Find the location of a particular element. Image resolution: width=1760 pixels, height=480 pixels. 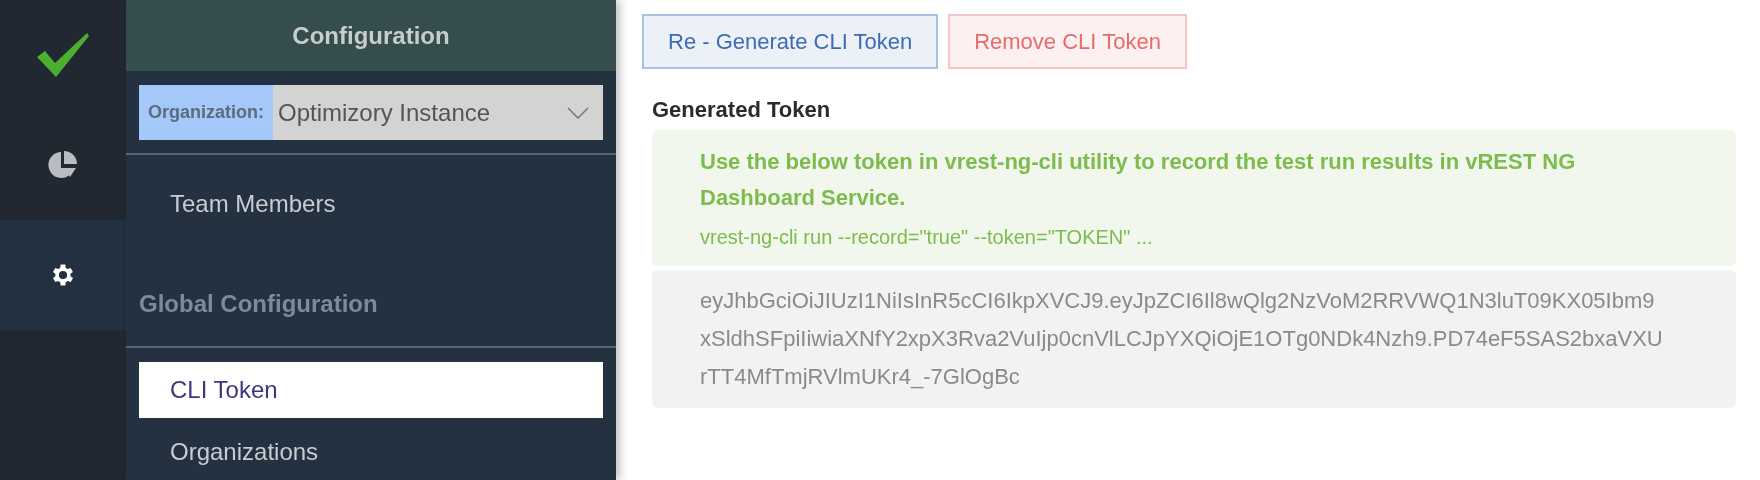

section-heading: Global Configuration is located at coordinates (371, 305).